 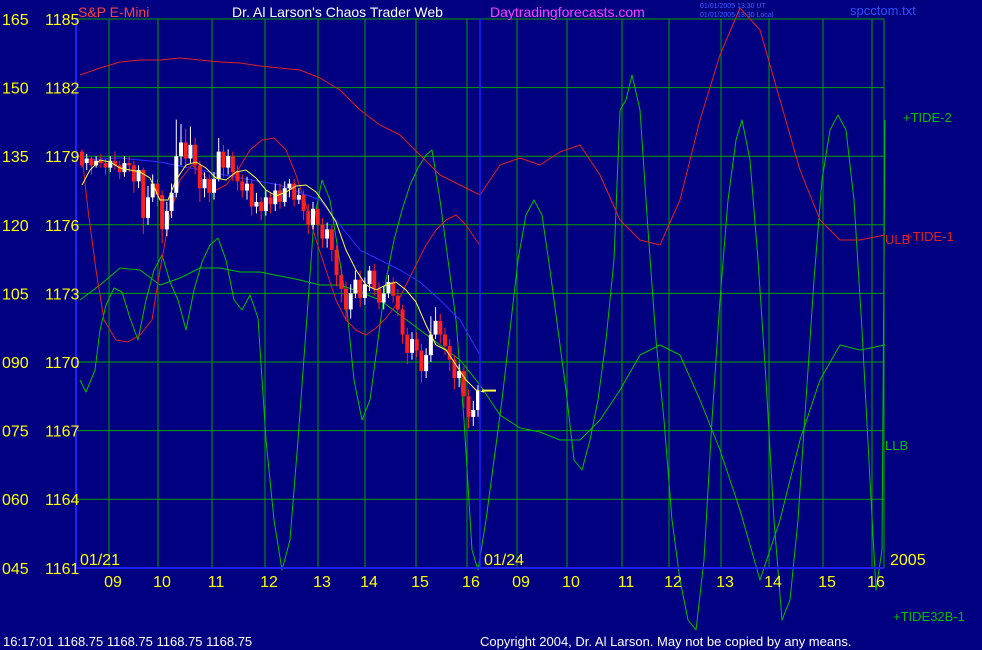 What do you see at coordinates (62, 294) in the screenshot?
I see `y-tick-label-price: 1173` at bounding box center [62, 294].